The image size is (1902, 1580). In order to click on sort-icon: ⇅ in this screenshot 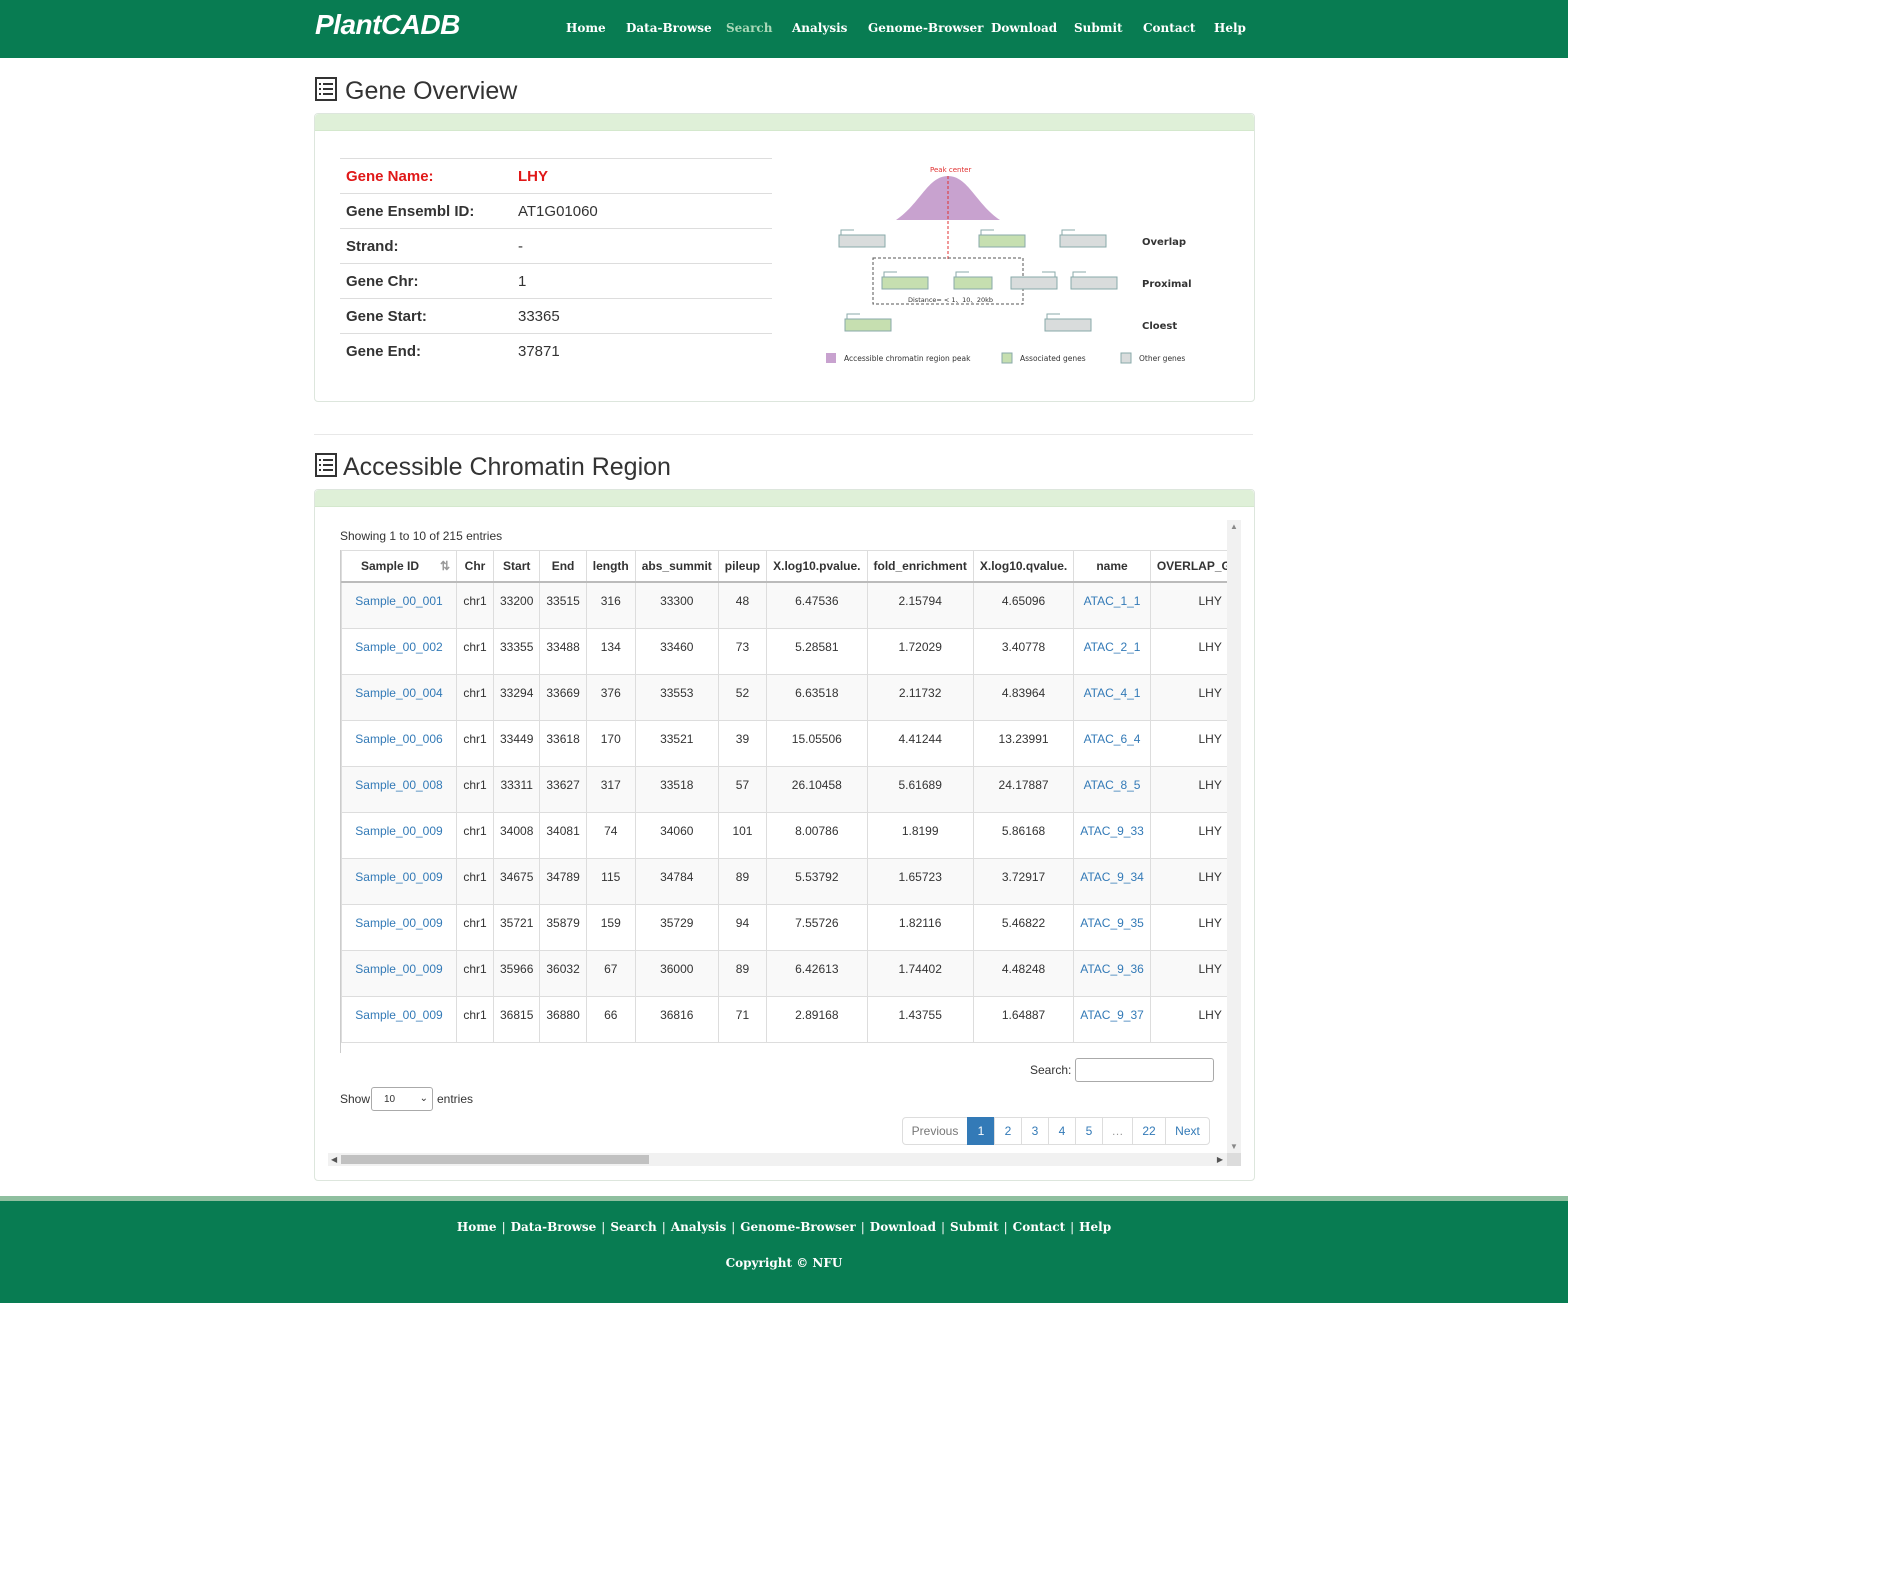, I will do `click(445, 566)`.